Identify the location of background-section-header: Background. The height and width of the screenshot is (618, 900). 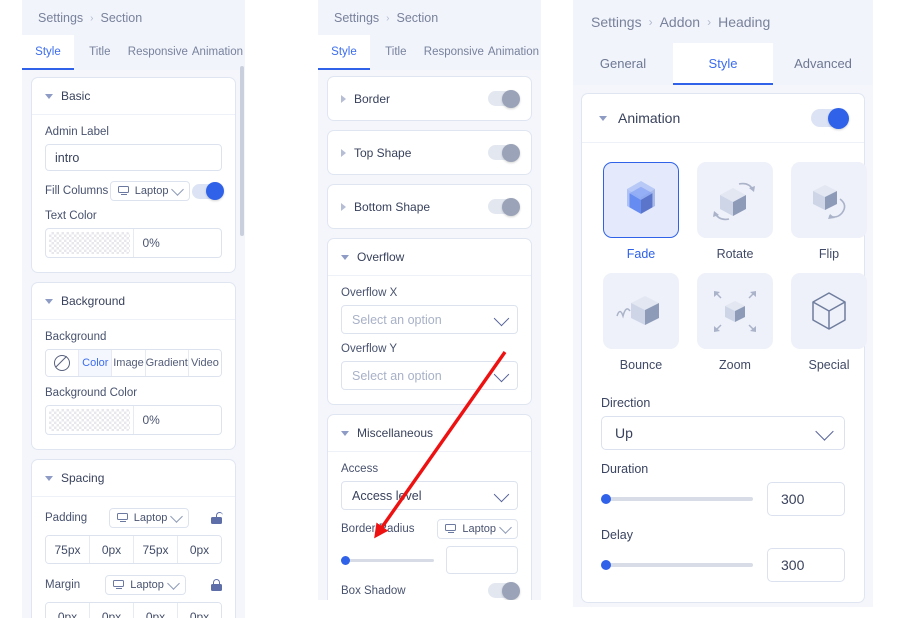
(133, 301).